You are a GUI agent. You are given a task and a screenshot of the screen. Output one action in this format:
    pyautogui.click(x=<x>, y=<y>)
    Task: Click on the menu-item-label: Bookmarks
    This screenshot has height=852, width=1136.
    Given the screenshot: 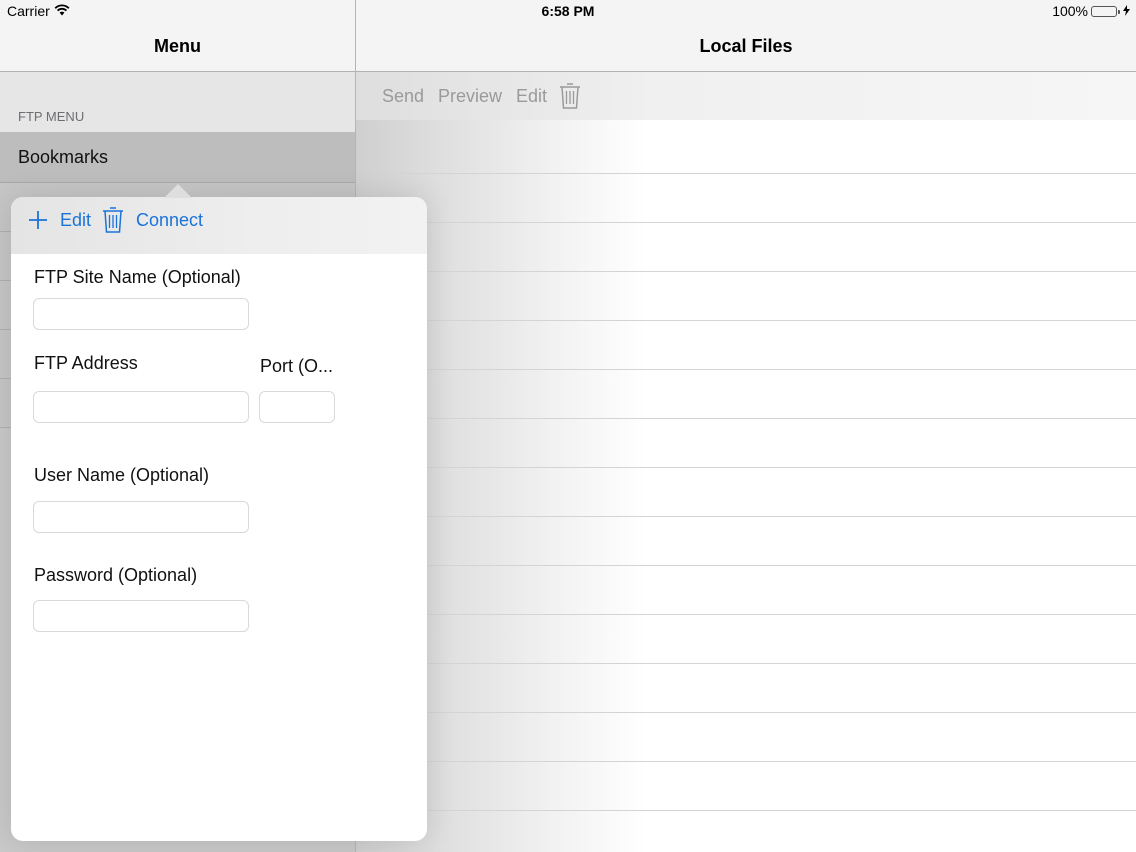 What is the action you would take?
    pyautogui.click(x=63, y=157)
    